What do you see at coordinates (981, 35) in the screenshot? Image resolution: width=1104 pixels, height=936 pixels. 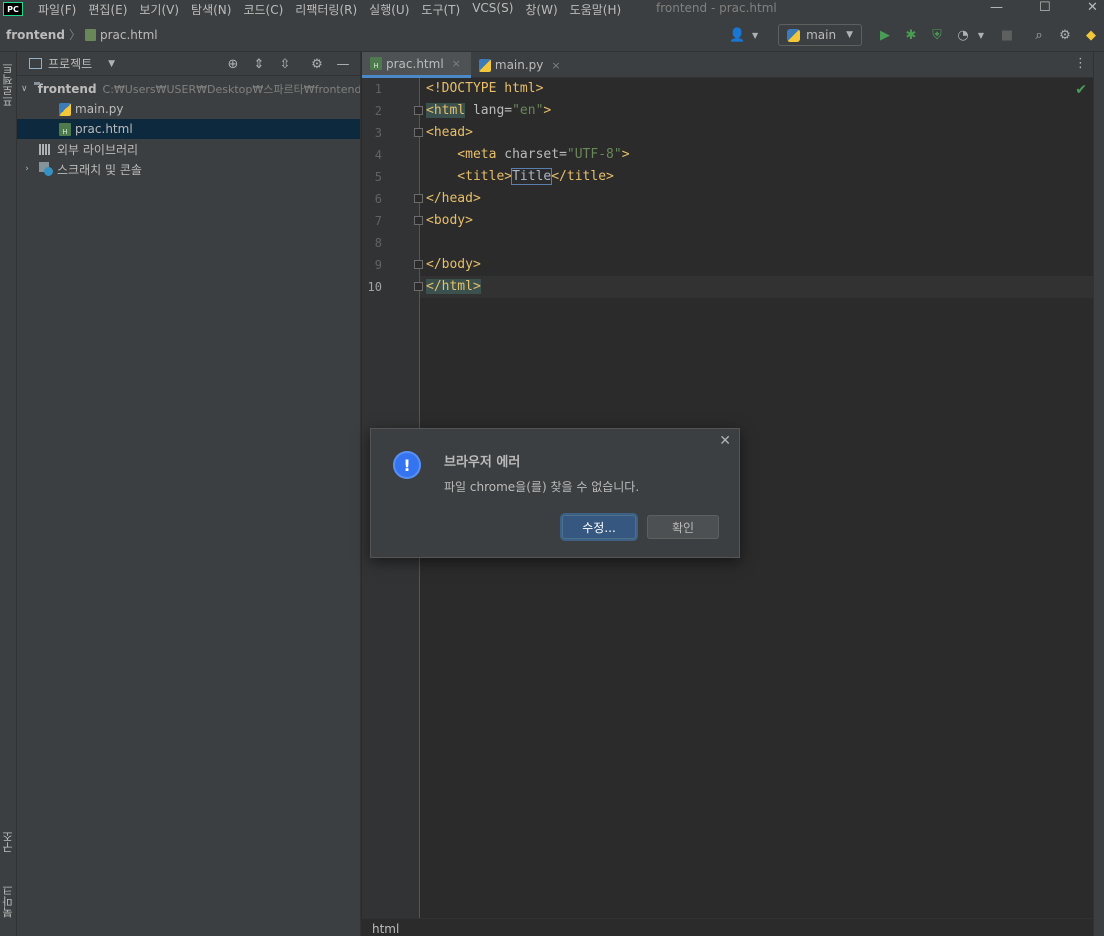 I see `more-run-dropdown-icon: ▼` at bounding box center [981, 35].